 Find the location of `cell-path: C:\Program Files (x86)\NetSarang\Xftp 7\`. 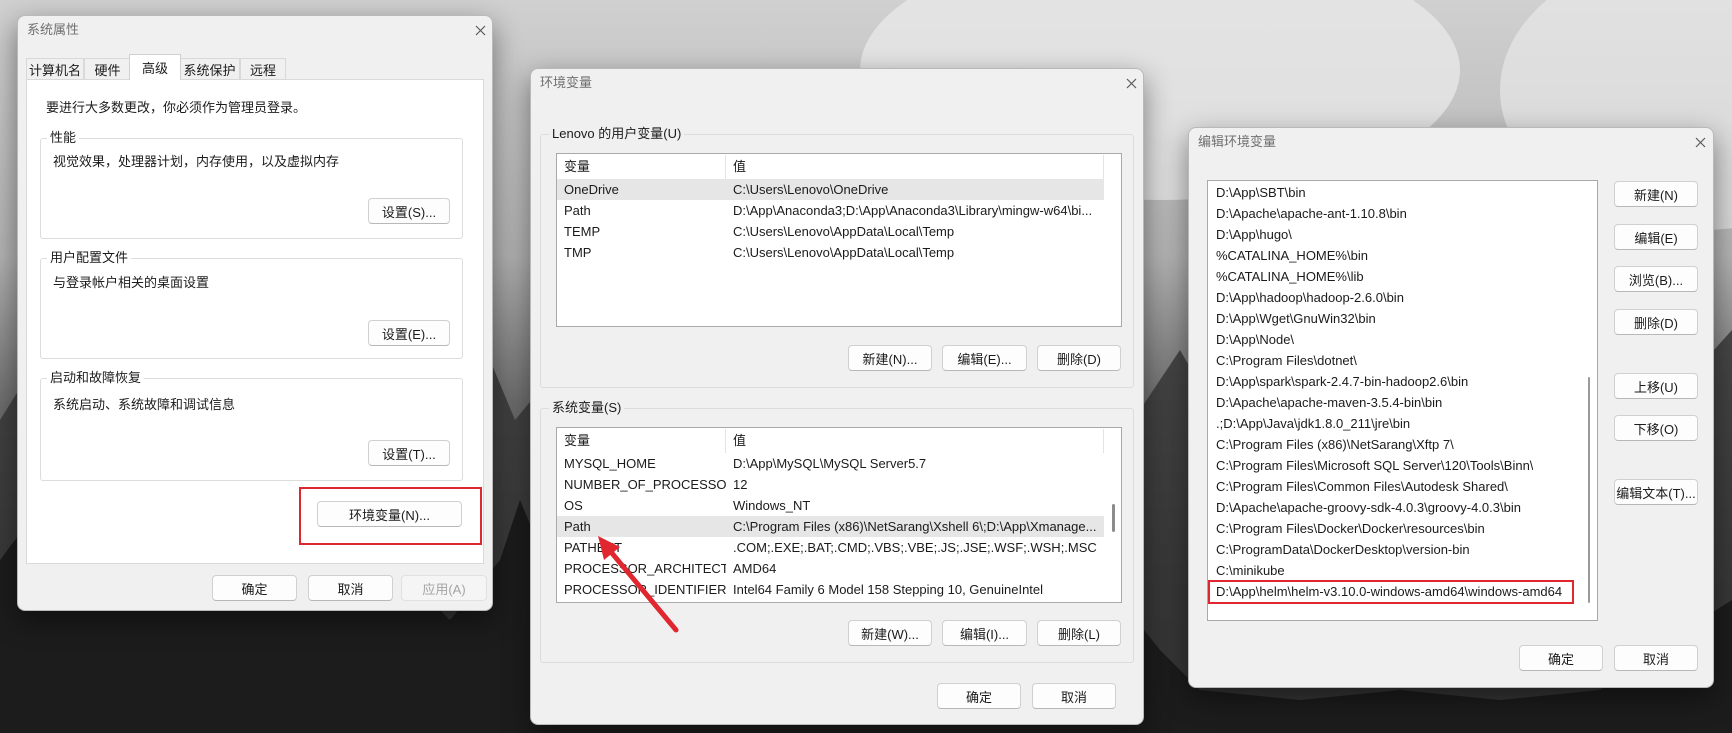

cell-path: C:\Program Files (x86)\NetSarang\Xftp 7\ is located at coordinates (1335, 444).